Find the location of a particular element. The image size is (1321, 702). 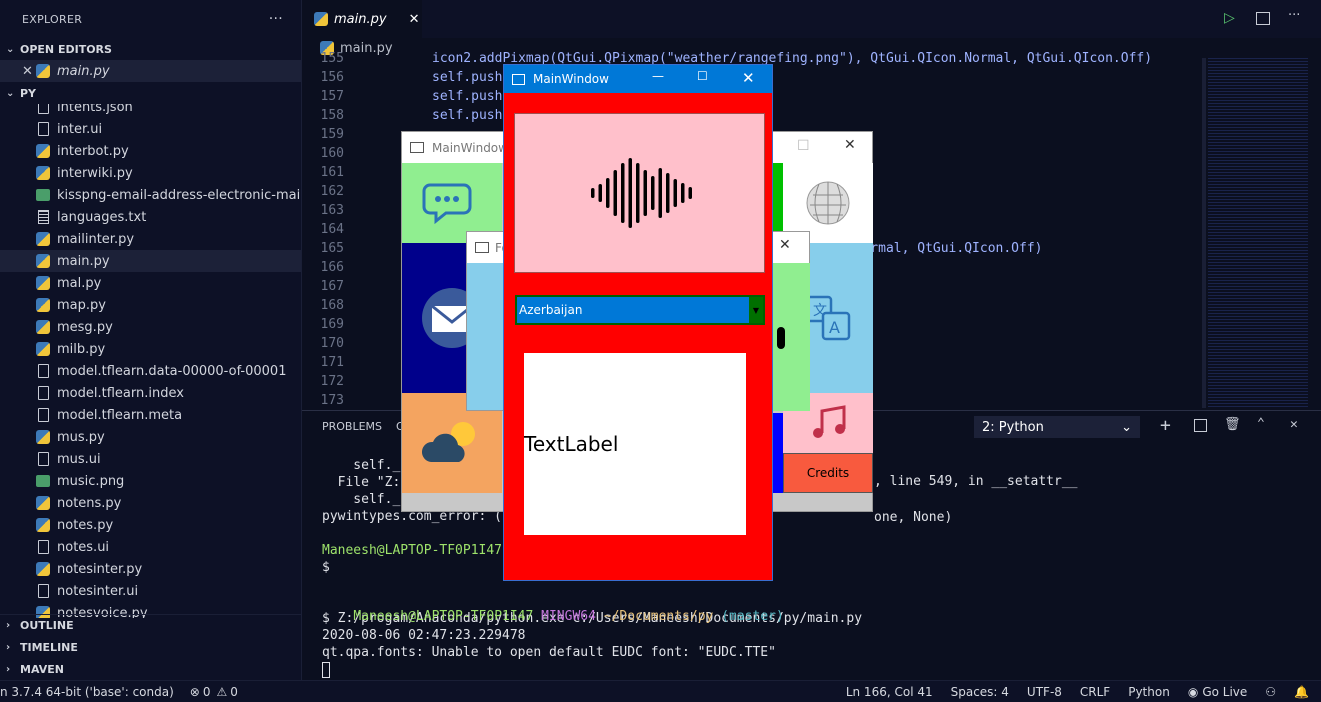

file-item: interbot.py is located at coordinates (150, 151).